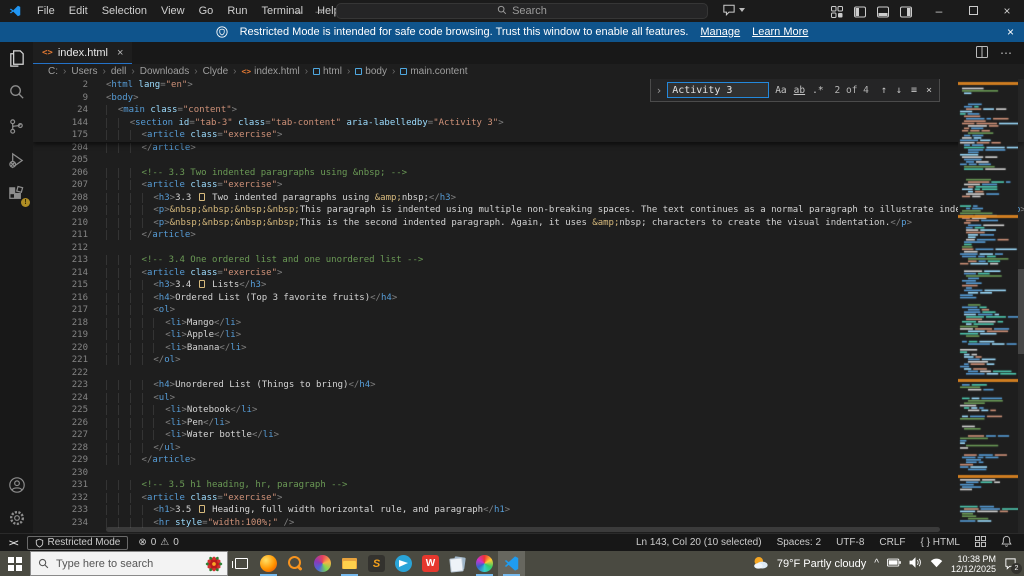 This screenshot has height=576, width=1024. Describe the element at coordinates (349, 563) in the screenshot. I see `taskbar-file-explorer` at that location.